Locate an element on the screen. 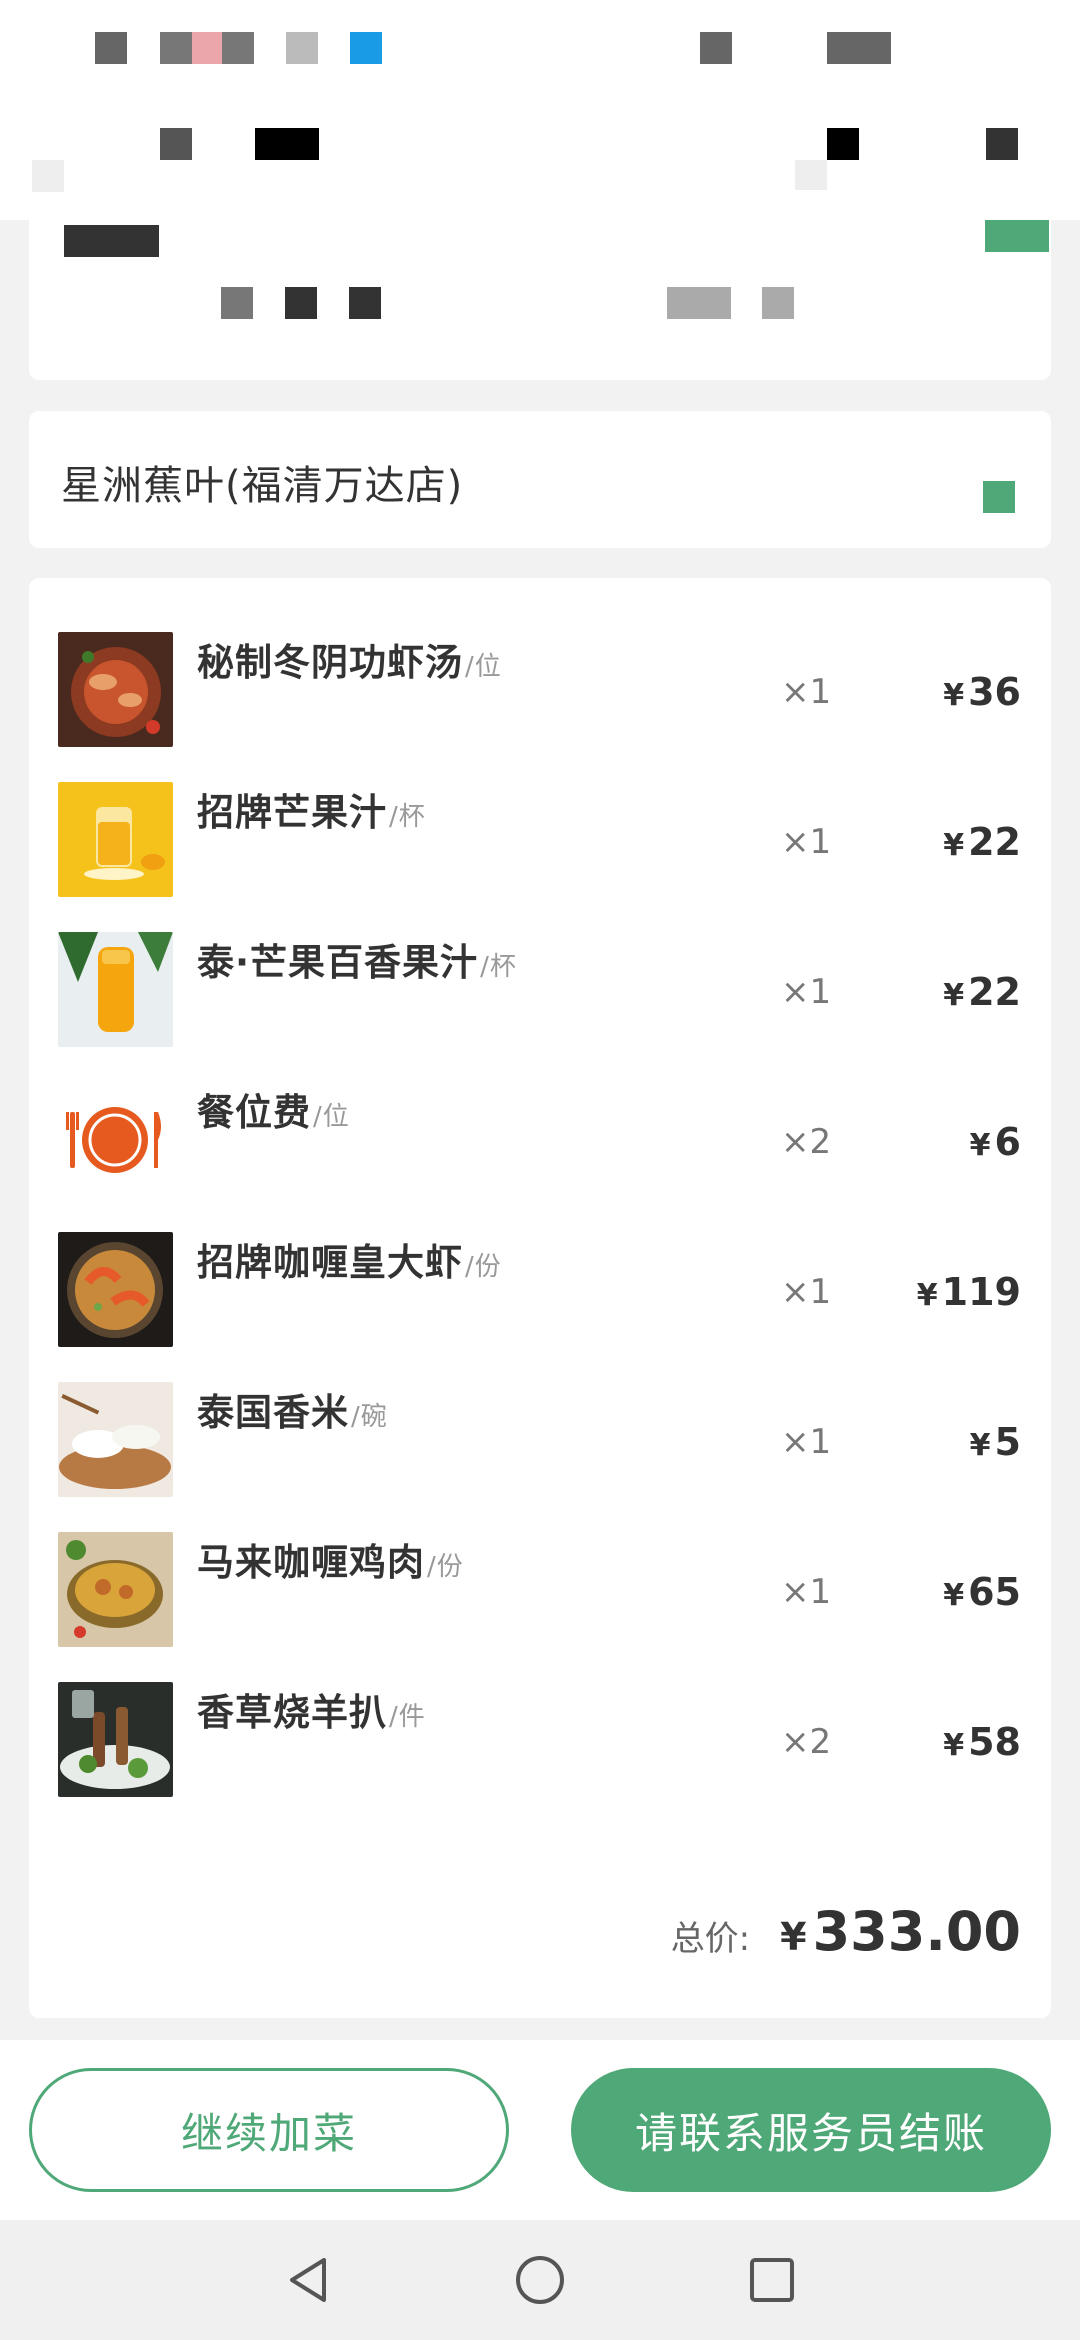 The height and width of the screenshot is (2340, 1080). order-total: 总价: ¥ 333.00 is located at coordinates (846, 1931).